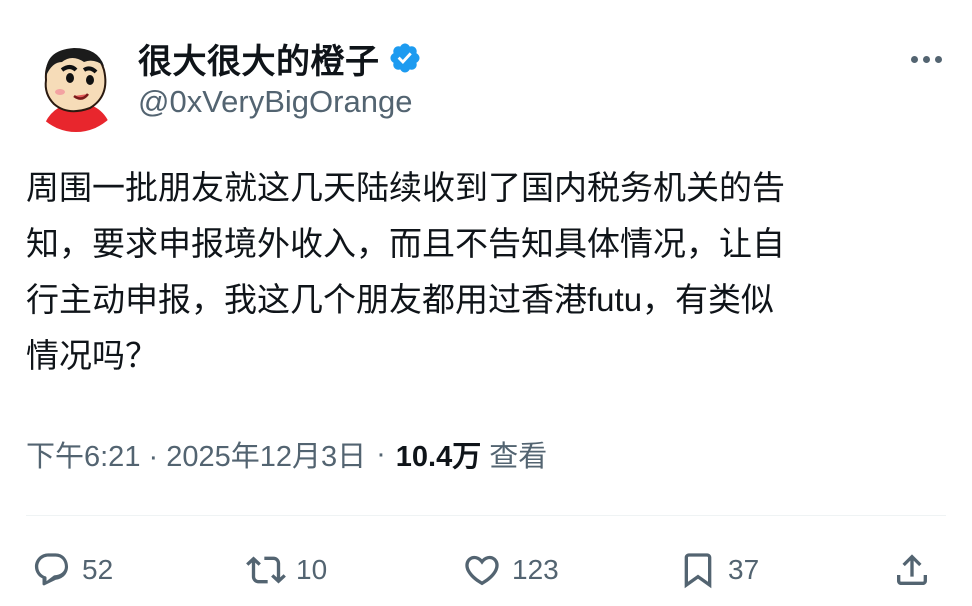  I want to click on views-label: 查看, so click(518, 457).